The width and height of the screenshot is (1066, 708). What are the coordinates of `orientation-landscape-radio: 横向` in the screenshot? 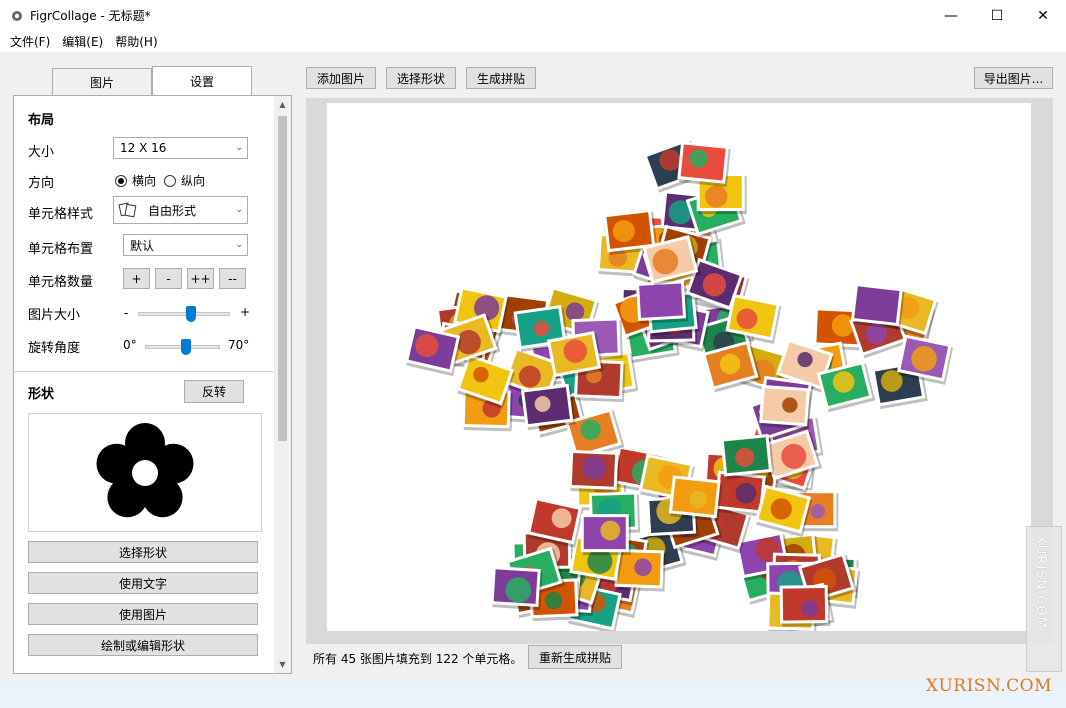 It's located at (135, 180).